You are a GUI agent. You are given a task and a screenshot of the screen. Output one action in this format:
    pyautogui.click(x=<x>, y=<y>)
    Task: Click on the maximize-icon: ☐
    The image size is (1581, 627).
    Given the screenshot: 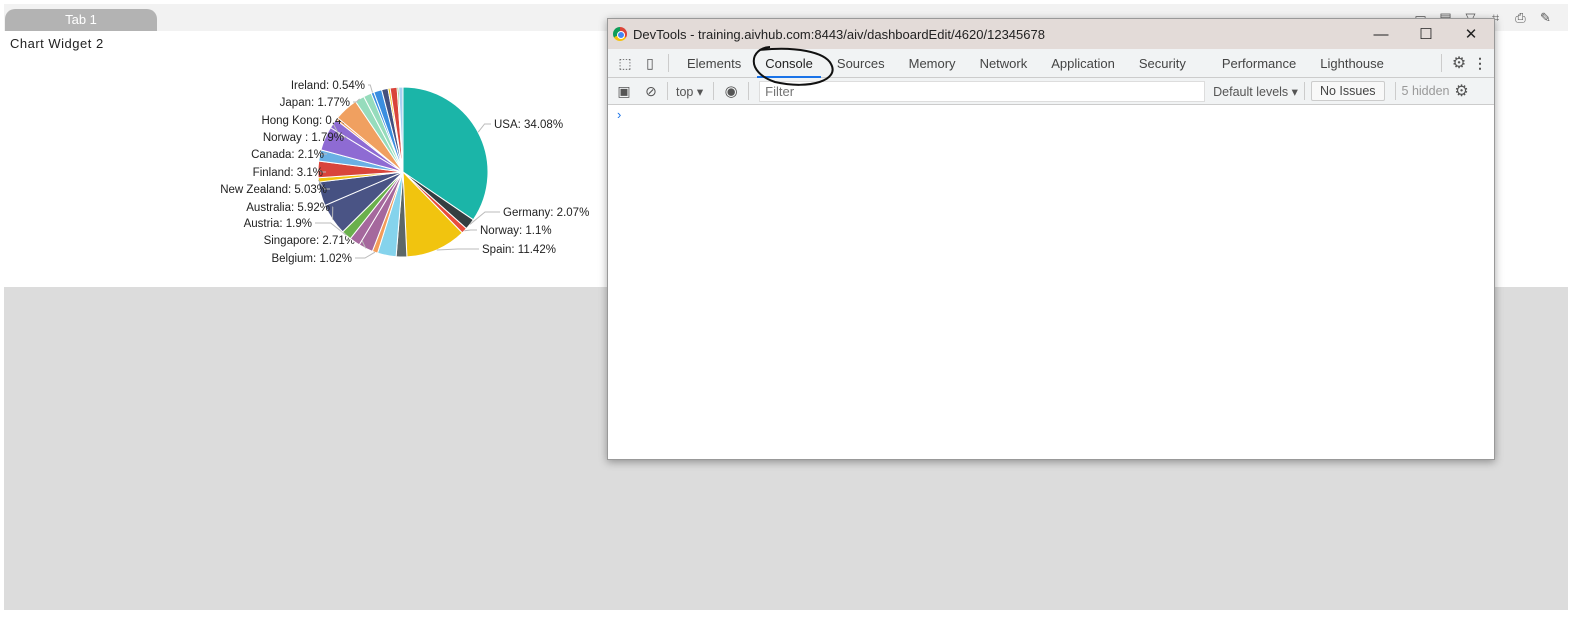 What is the action you would take?
    pyautogui.click(x=1426, y=34)
    